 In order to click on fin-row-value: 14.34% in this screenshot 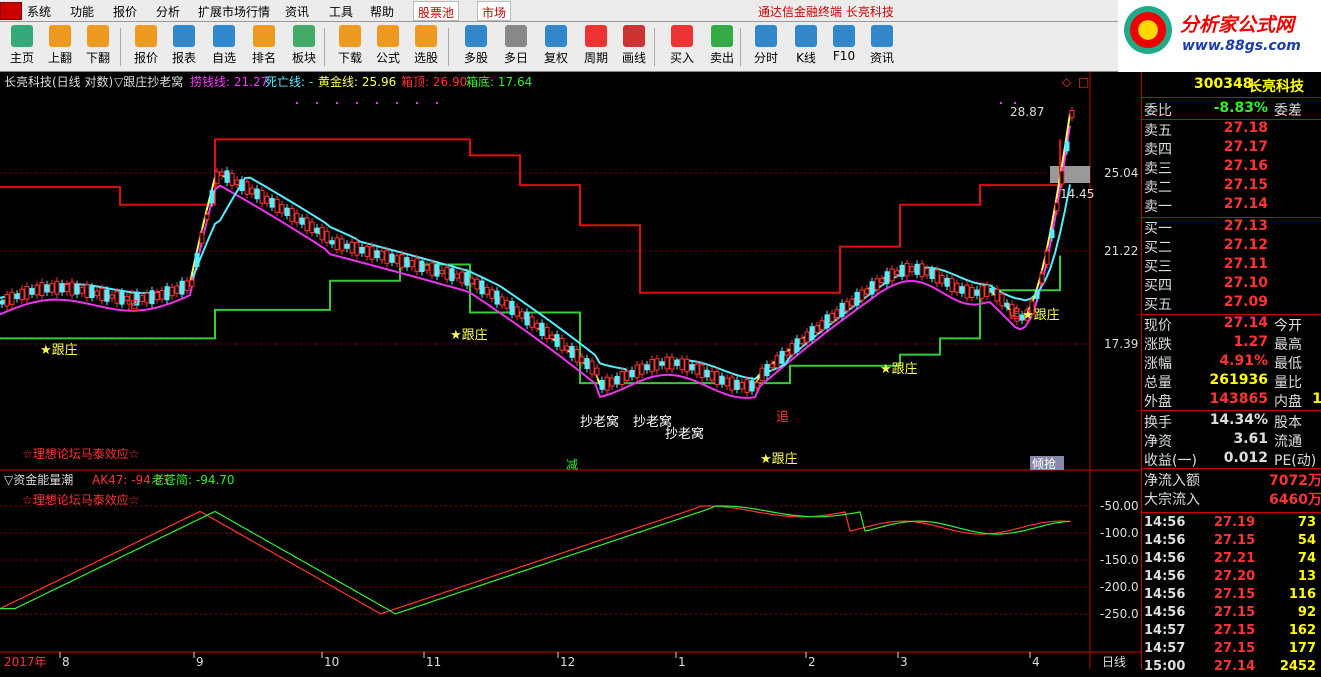, I will do `click(1238, 420)`.